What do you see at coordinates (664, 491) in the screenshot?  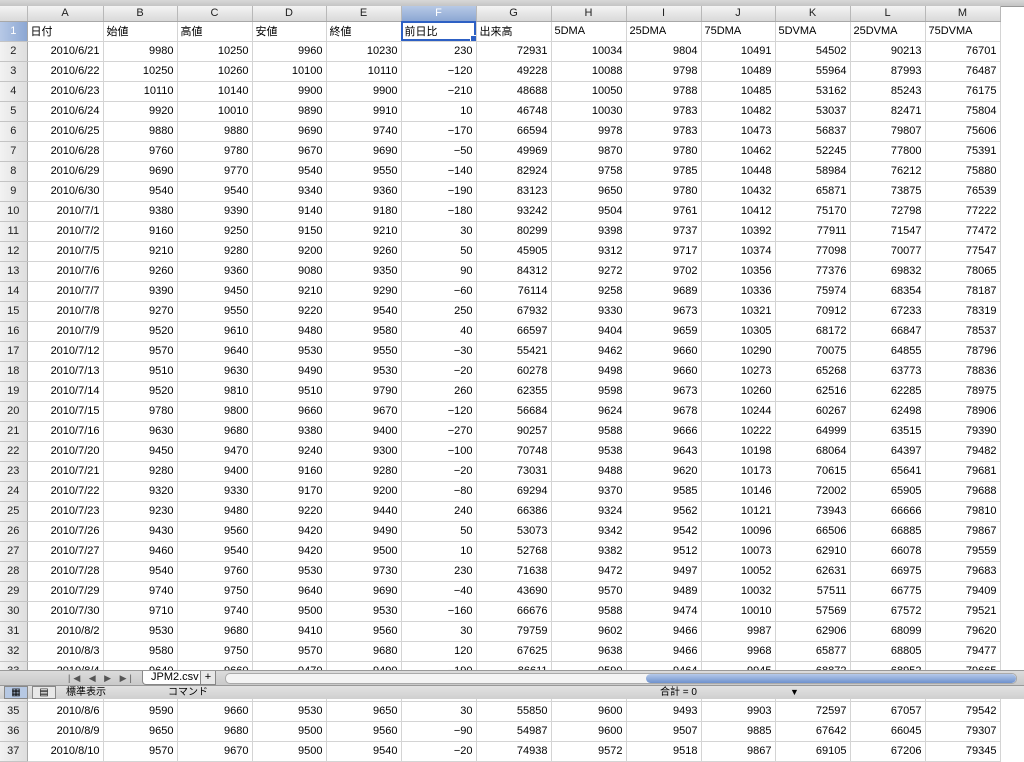 I see `table-cell: 9585` at bounding box center [664, 491].